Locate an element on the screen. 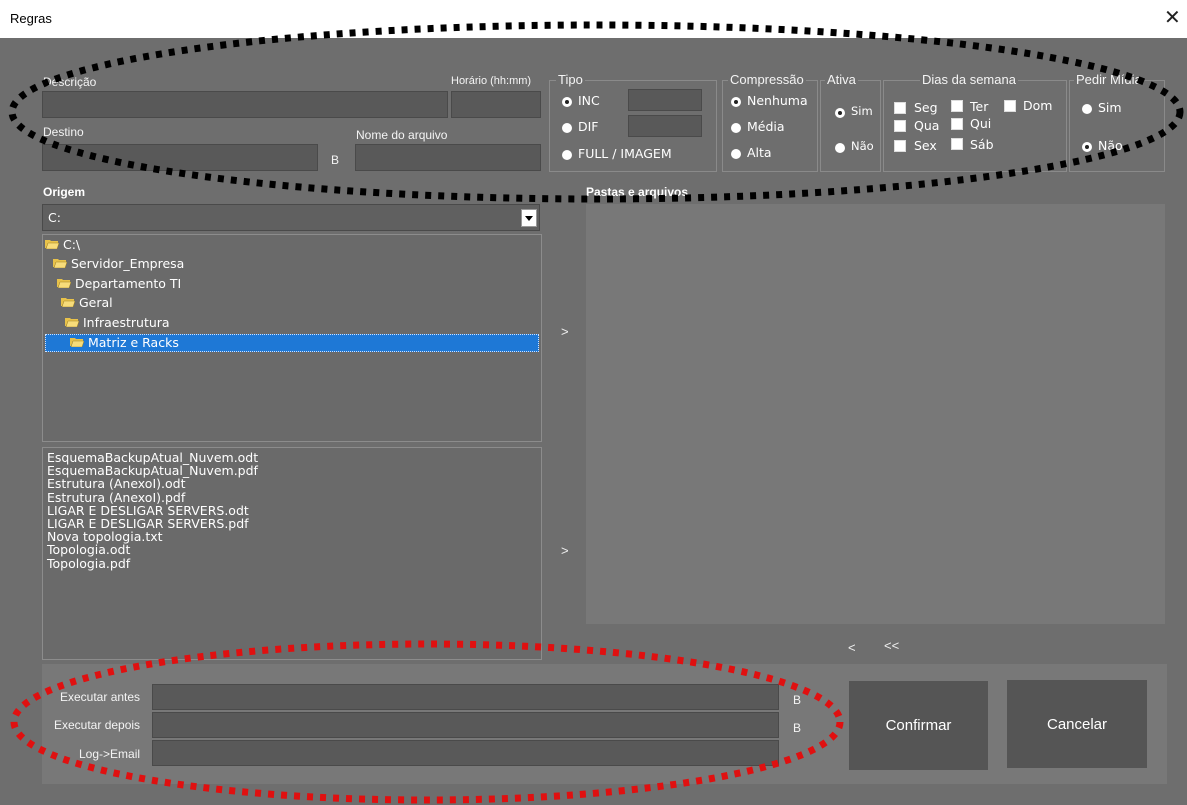  ter-label: Ter is located at coordinates (979, 106).